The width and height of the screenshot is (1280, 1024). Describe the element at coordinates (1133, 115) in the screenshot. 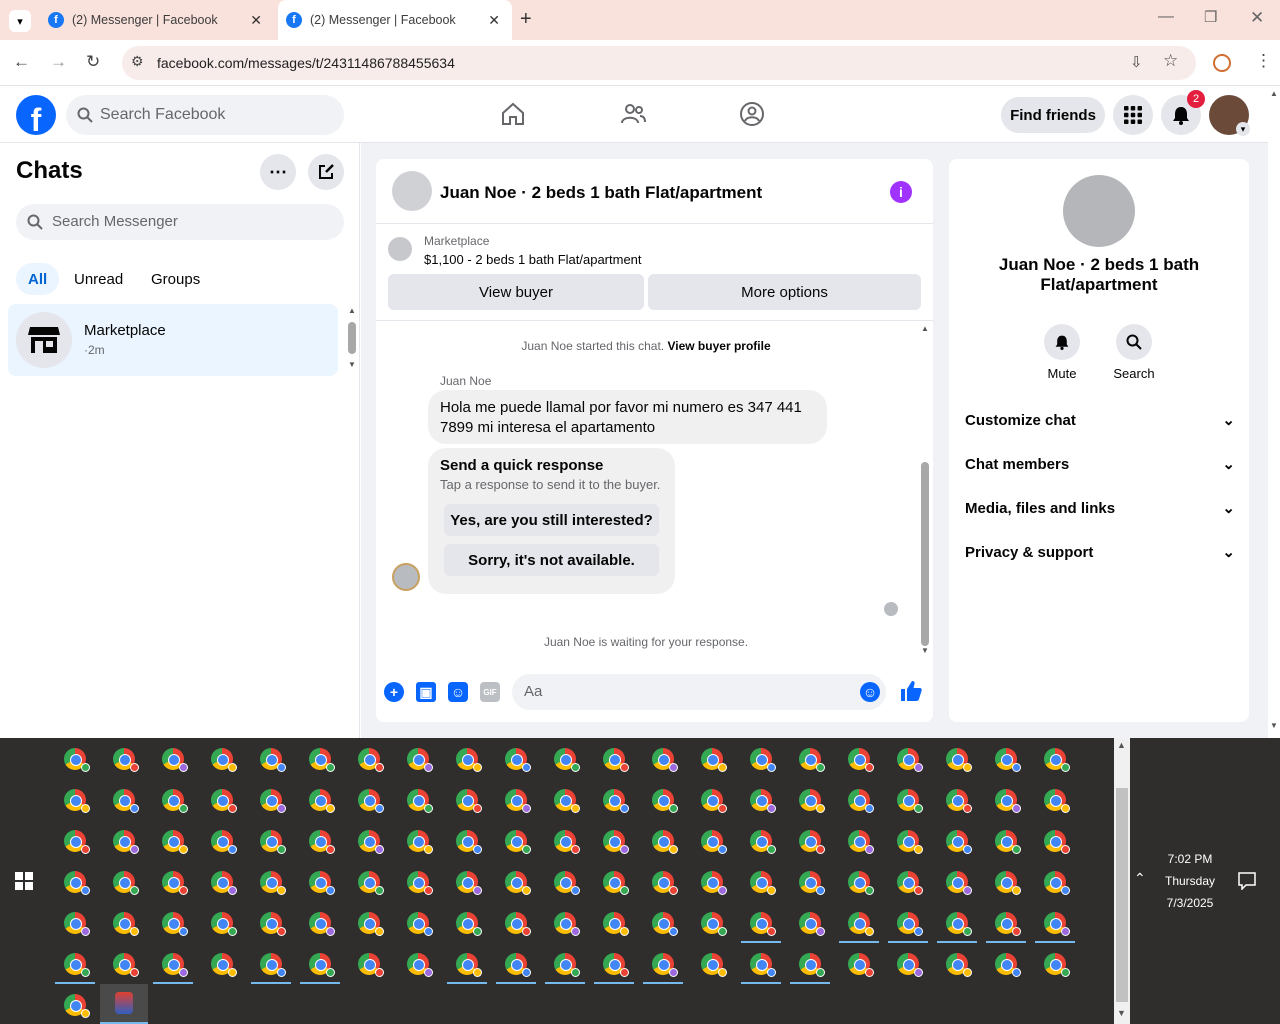

I see `menu-grid-button` at that location.